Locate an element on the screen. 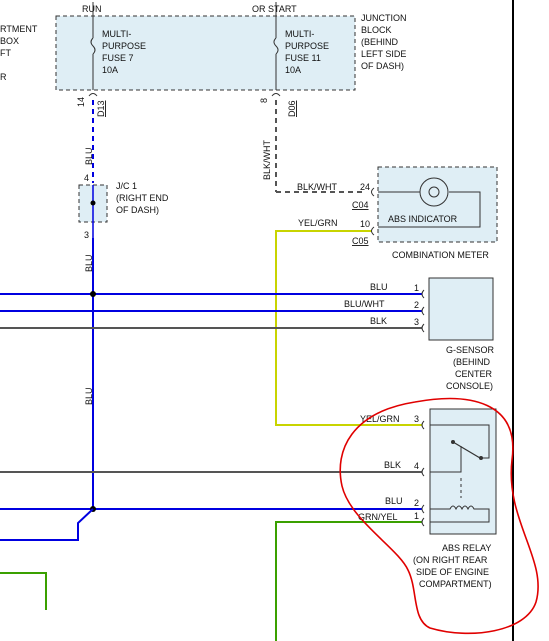 Image resolution: width=549 pixels, height=641 pixels. pin-14: 14 is located at coordinates (81, 102).